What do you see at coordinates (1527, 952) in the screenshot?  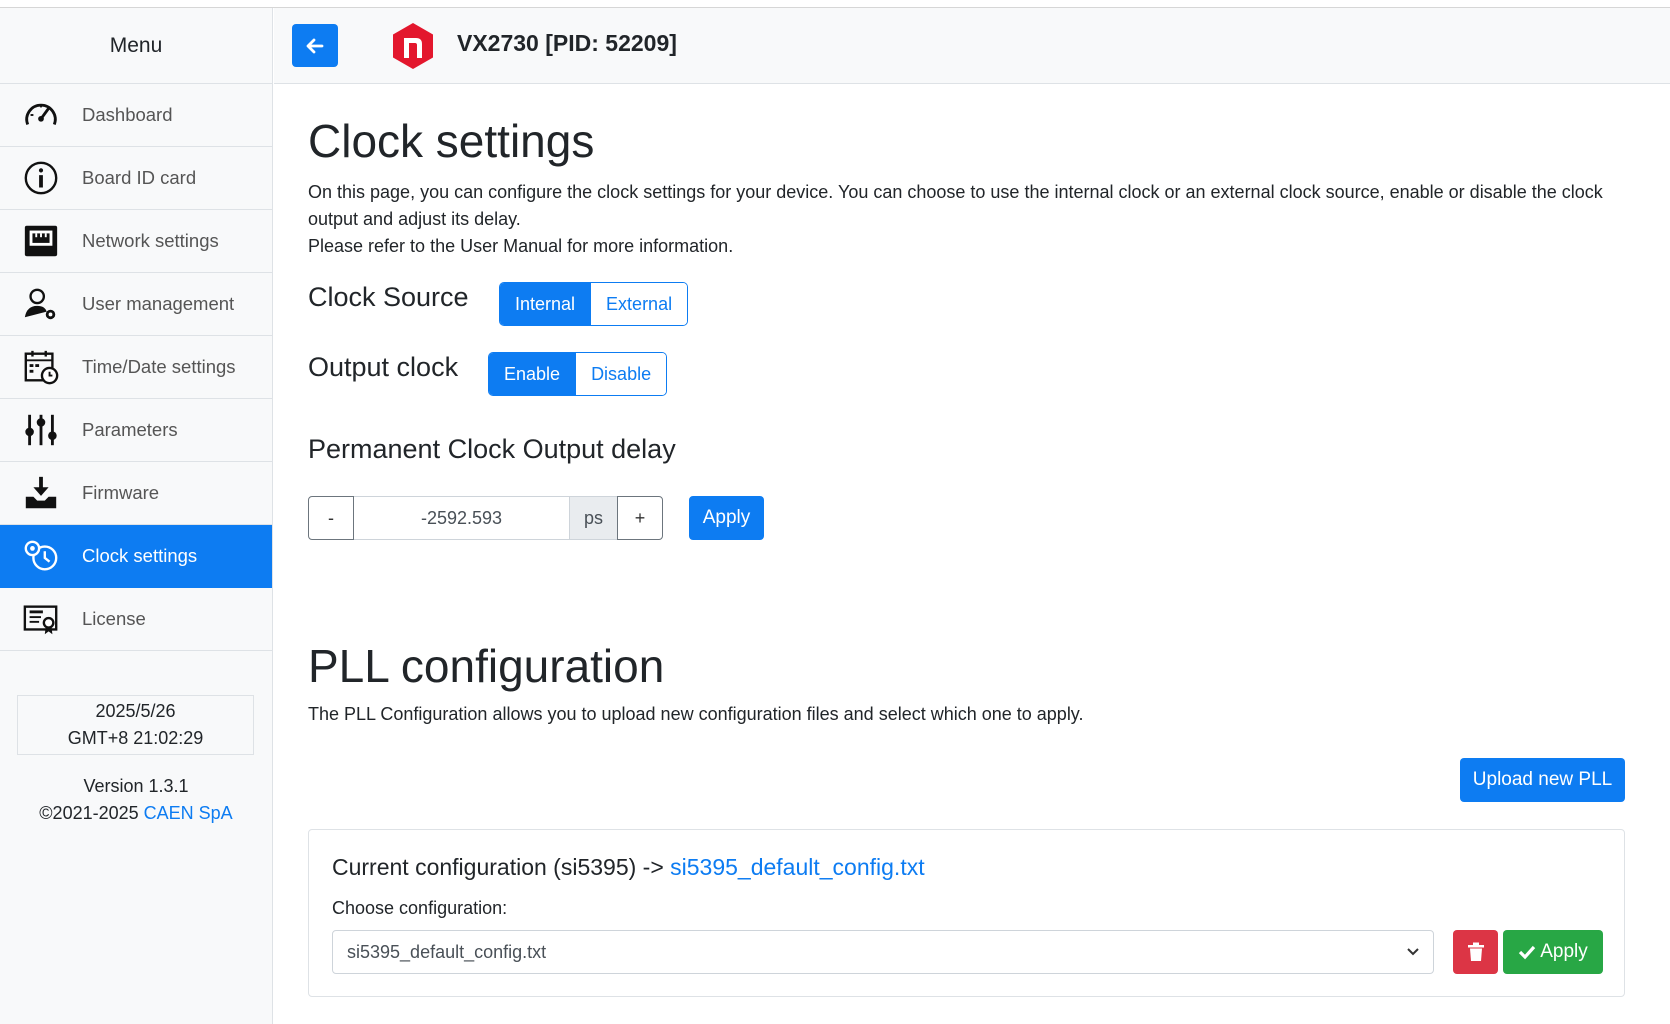 I see `checkmark-icon` at bounding box center [1527, 952].